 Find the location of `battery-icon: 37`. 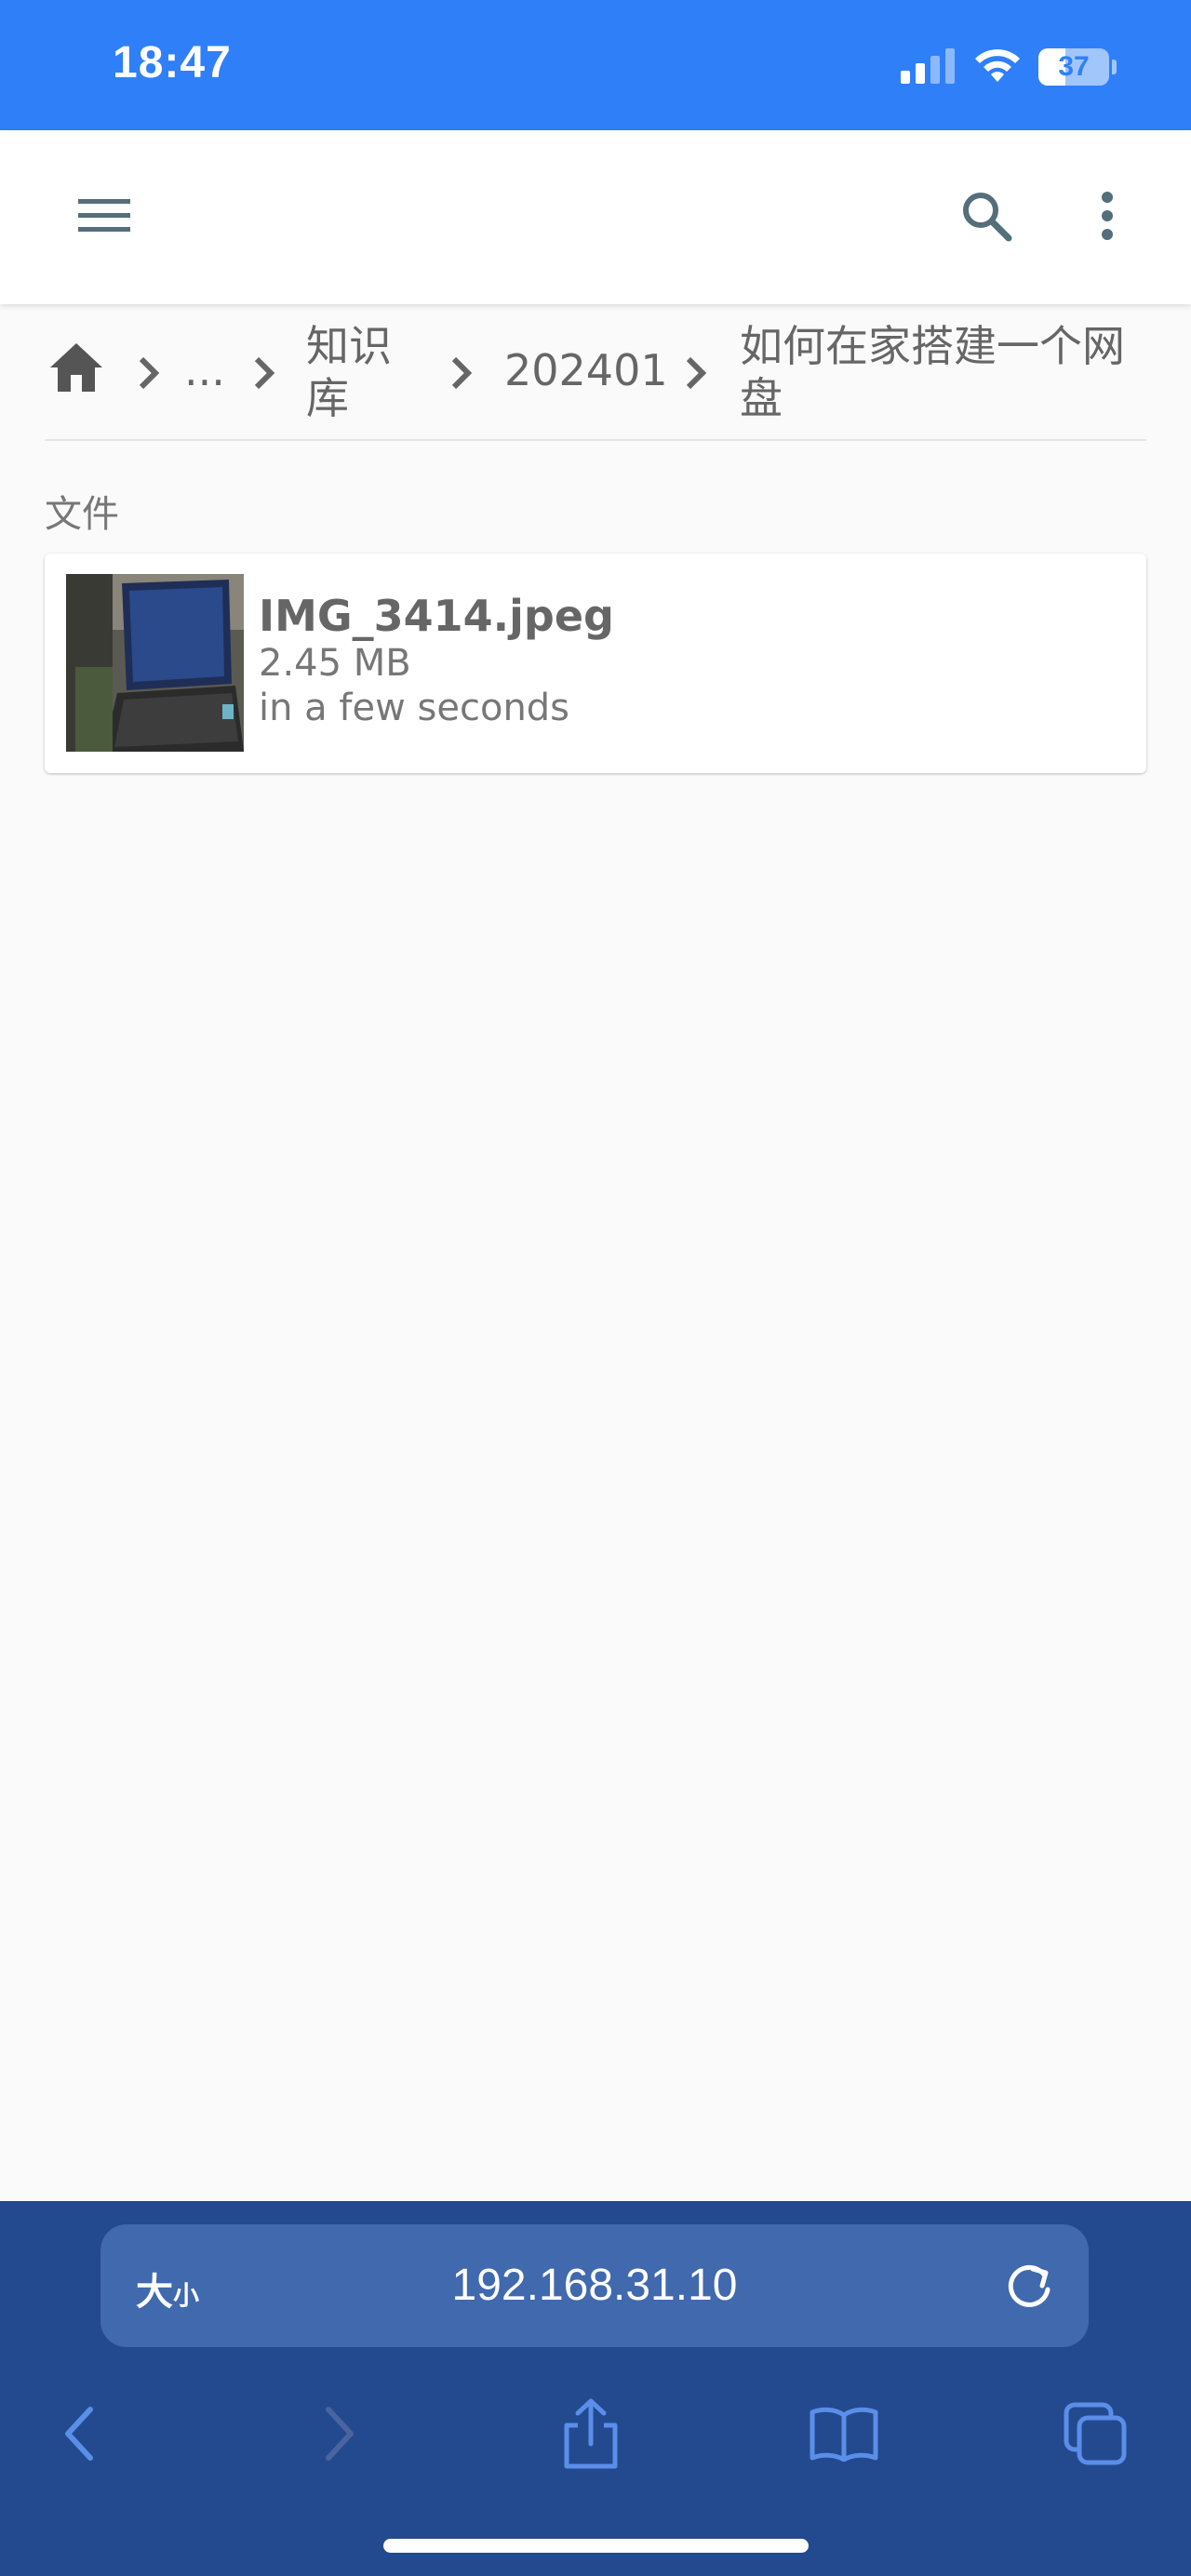

battery-icon: 37 is located at coordinates (1073, 67).